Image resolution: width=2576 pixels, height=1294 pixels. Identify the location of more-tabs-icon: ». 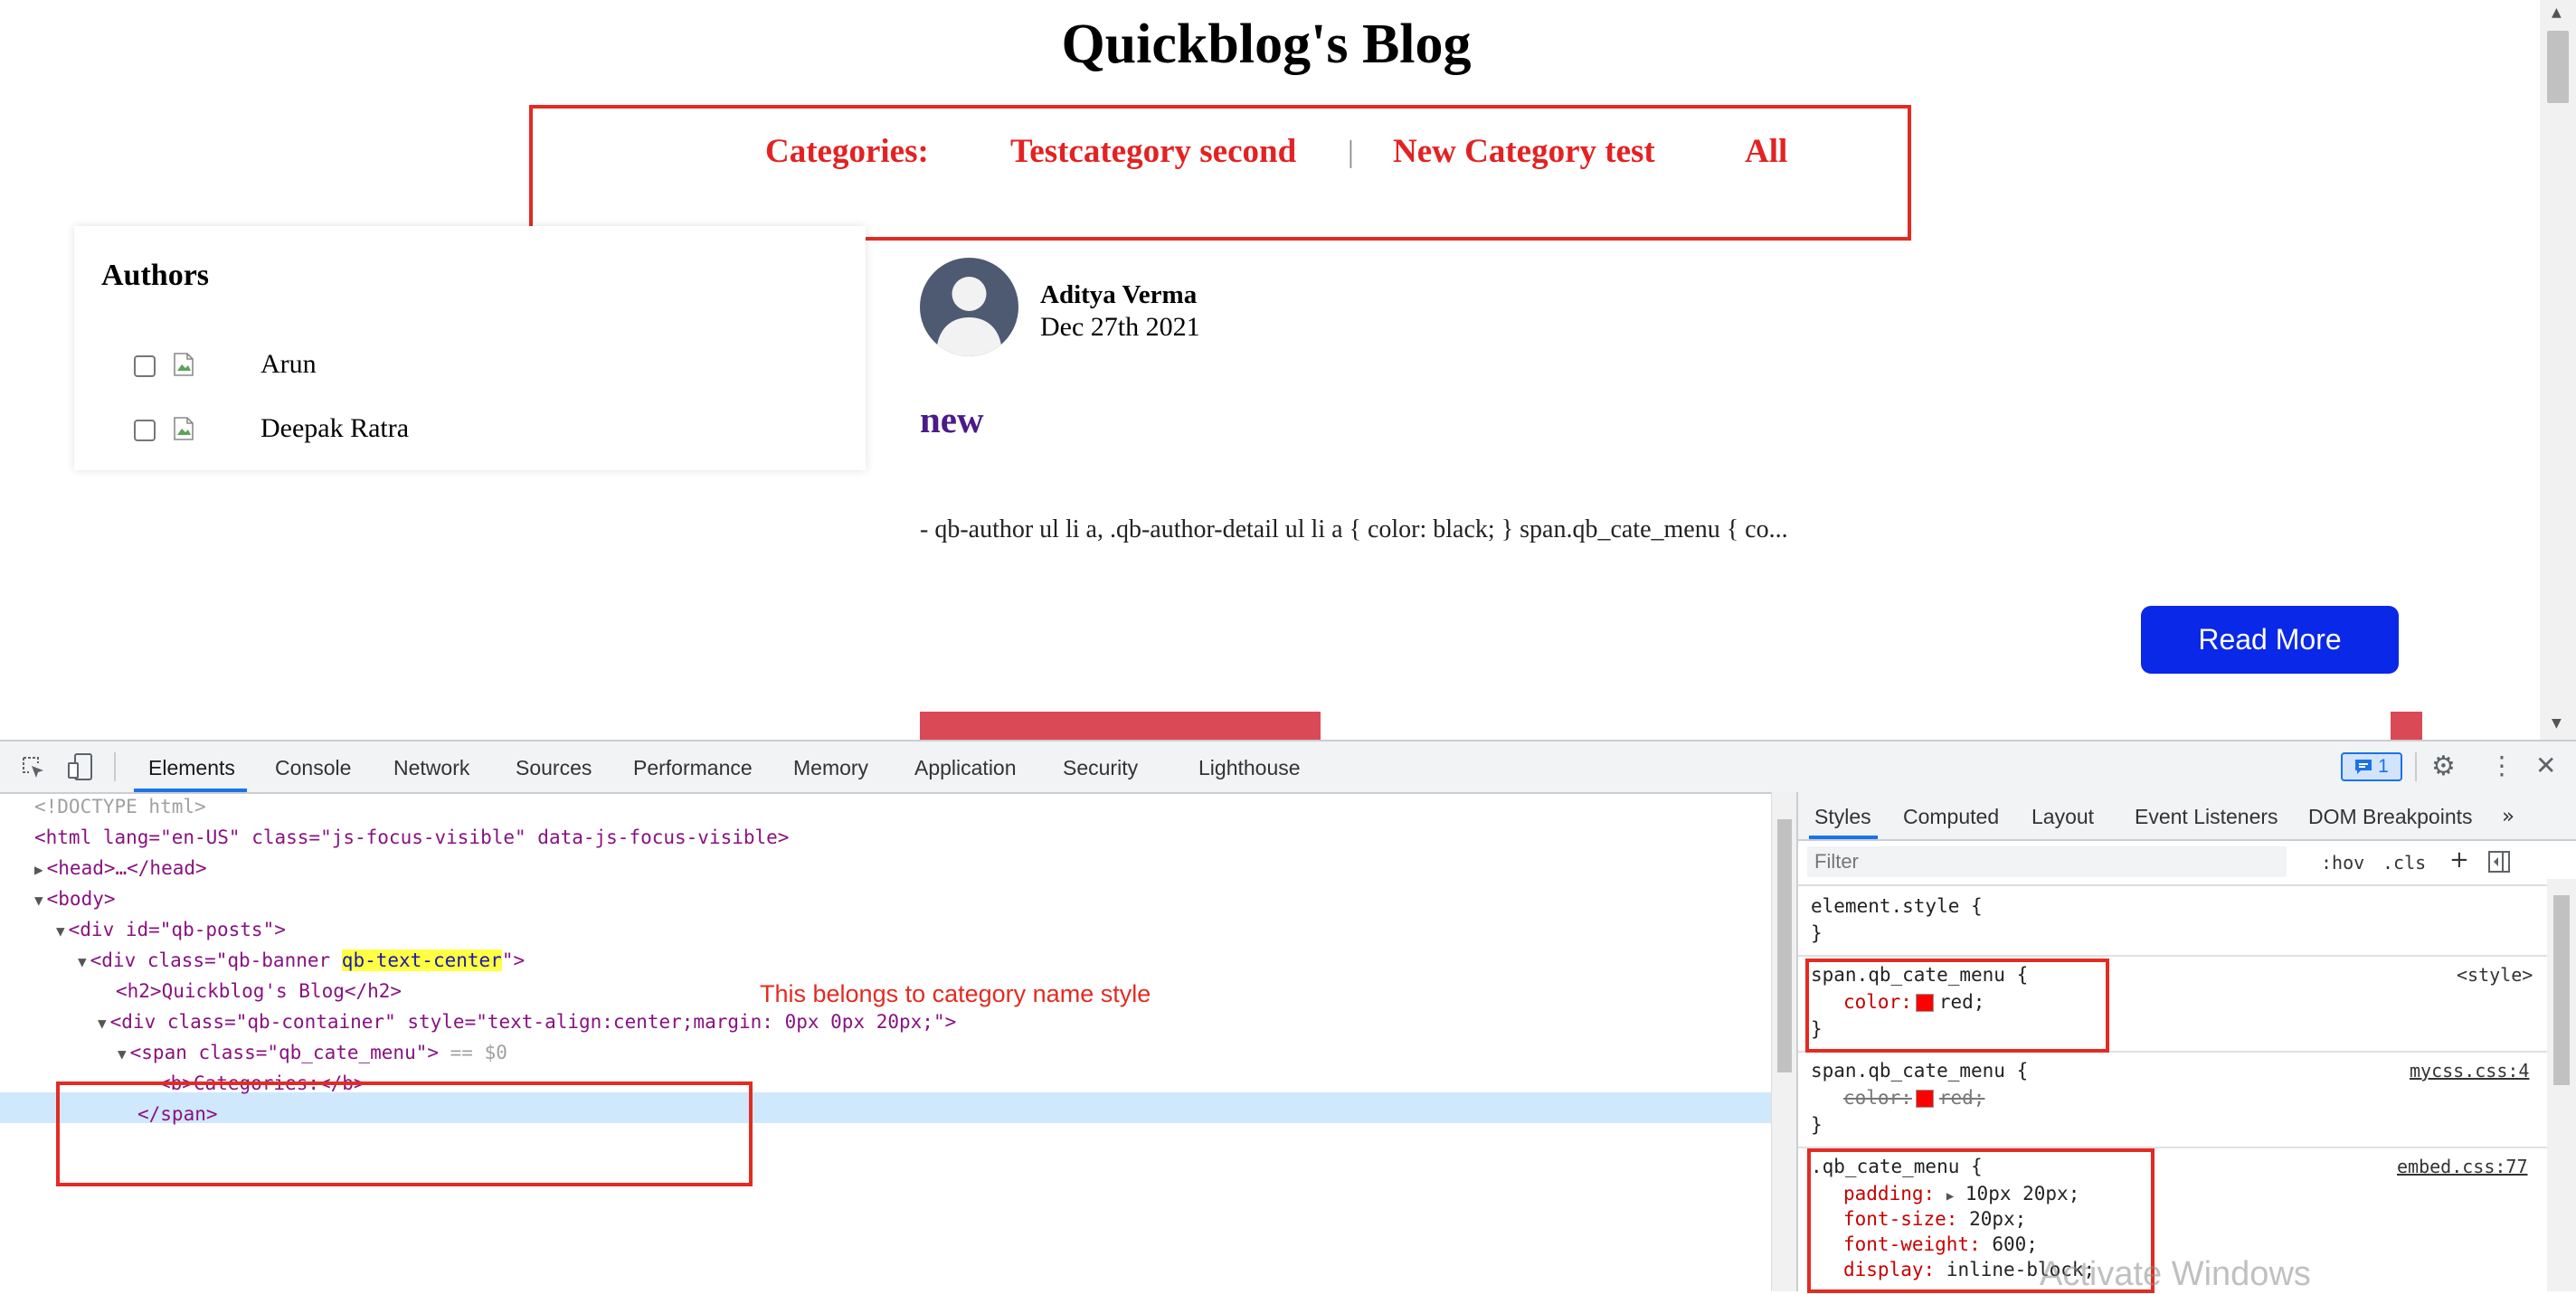
(2508, 816).